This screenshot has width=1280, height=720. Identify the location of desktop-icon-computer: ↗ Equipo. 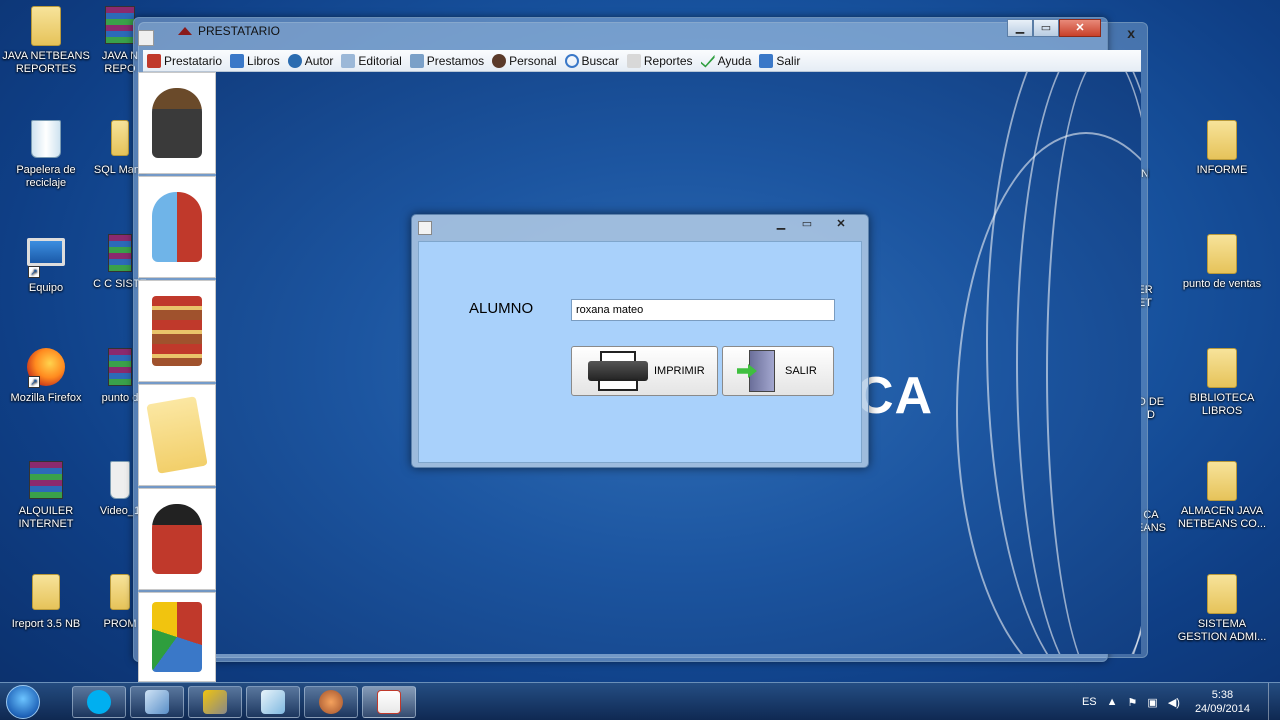
(46, 264).